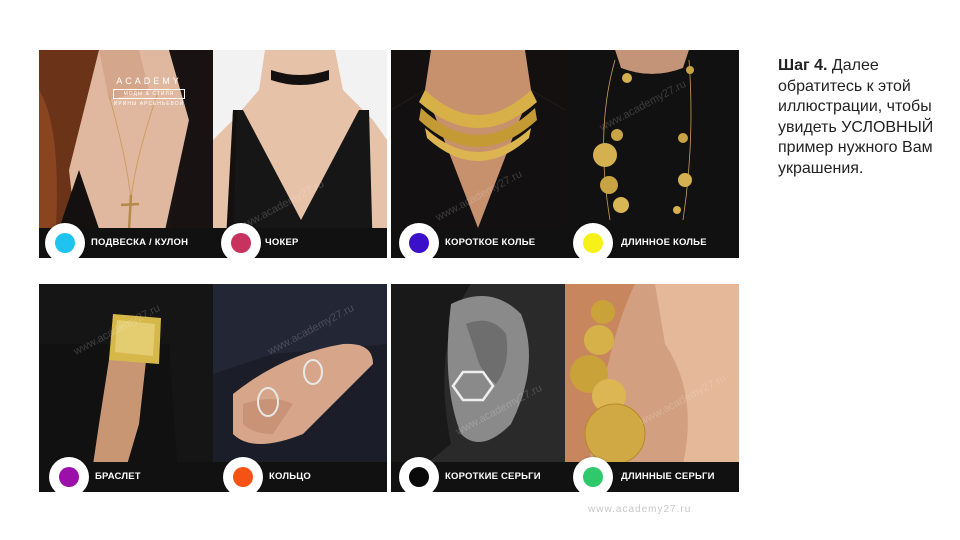 This screenshot has width=960, height=540. I want to click on category-choker: ЧОКЕР, so click(300, 240).